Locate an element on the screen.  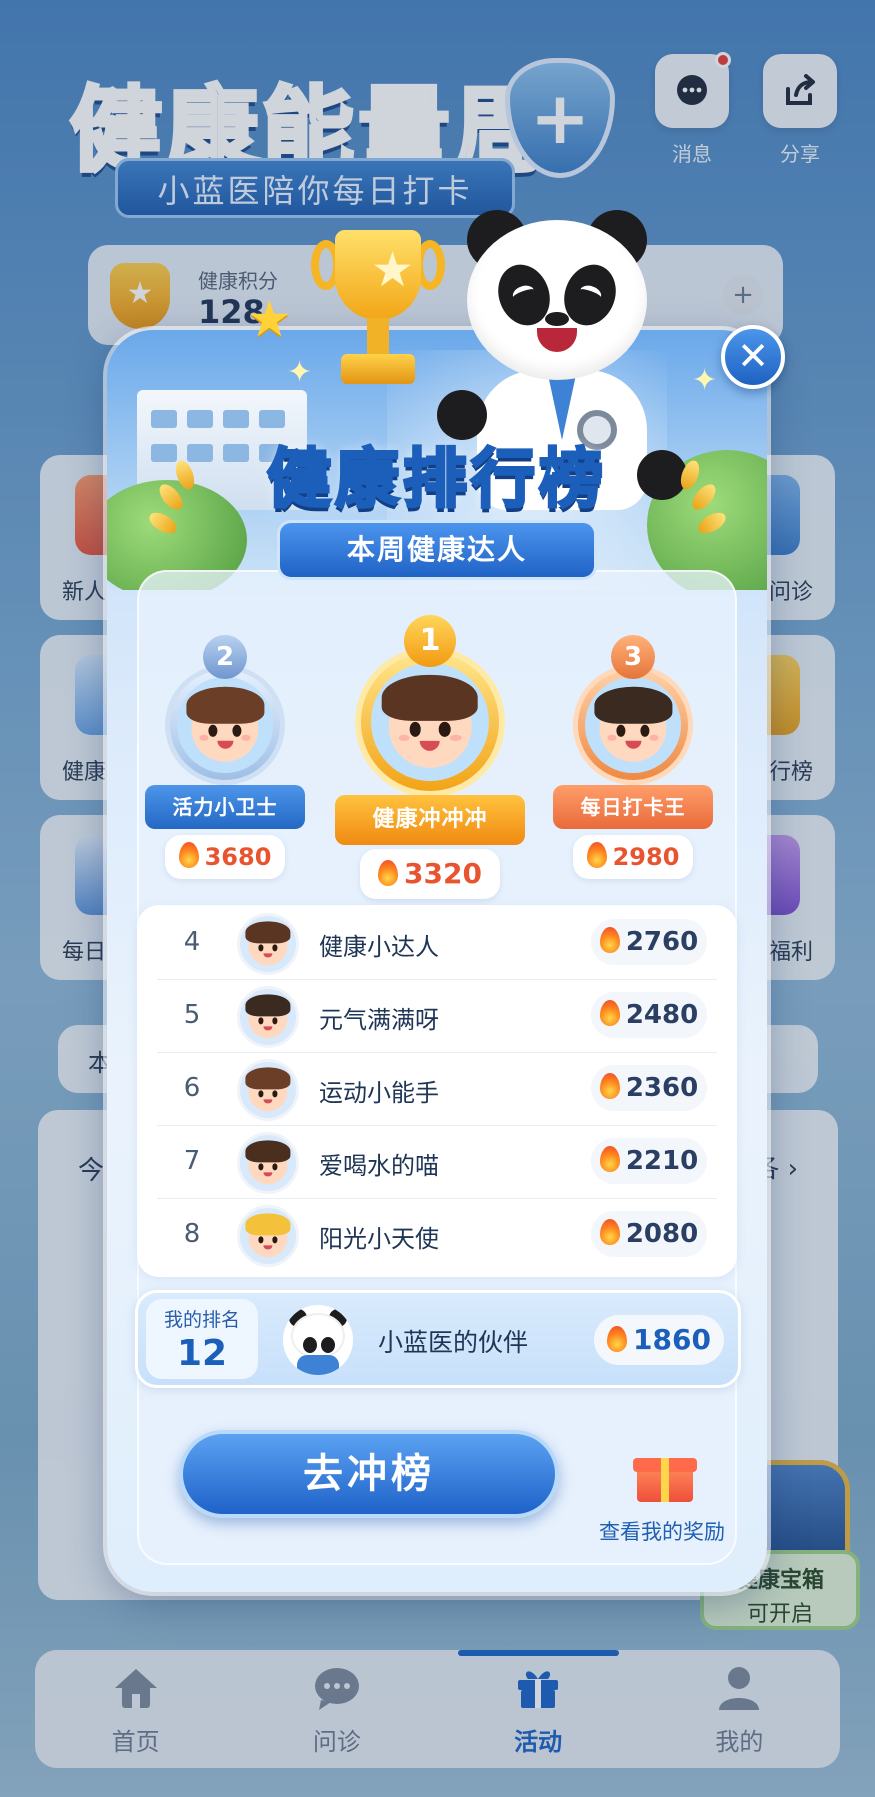
score-value: 1860 is located at coordinates (672, 1339).